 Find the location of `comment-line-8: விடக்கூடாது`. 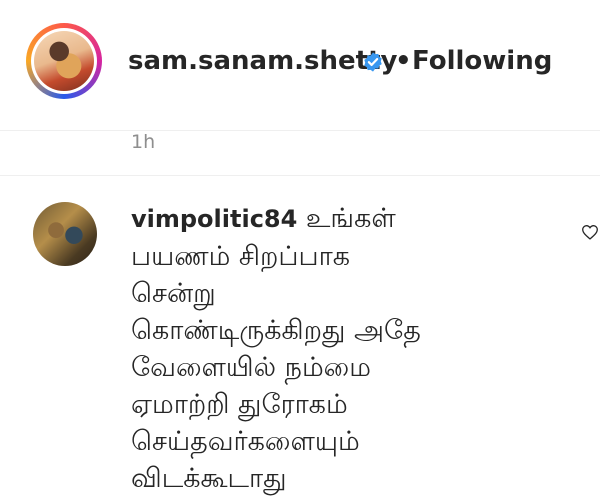

comment-line-8: விடக்கூடாது is located at coordinates (209, 478).